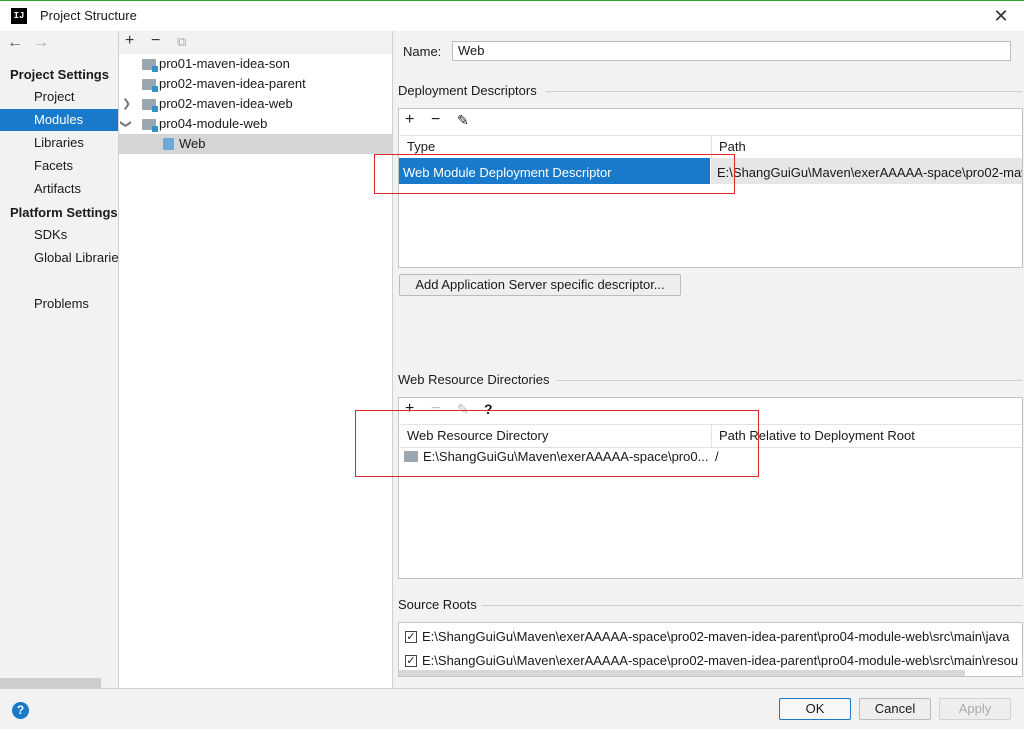 Image resolution: width=1024 pixels, height=729 pixels. I want to click on nav-item-global-libraries: Global Libraries, so click(59, 258).